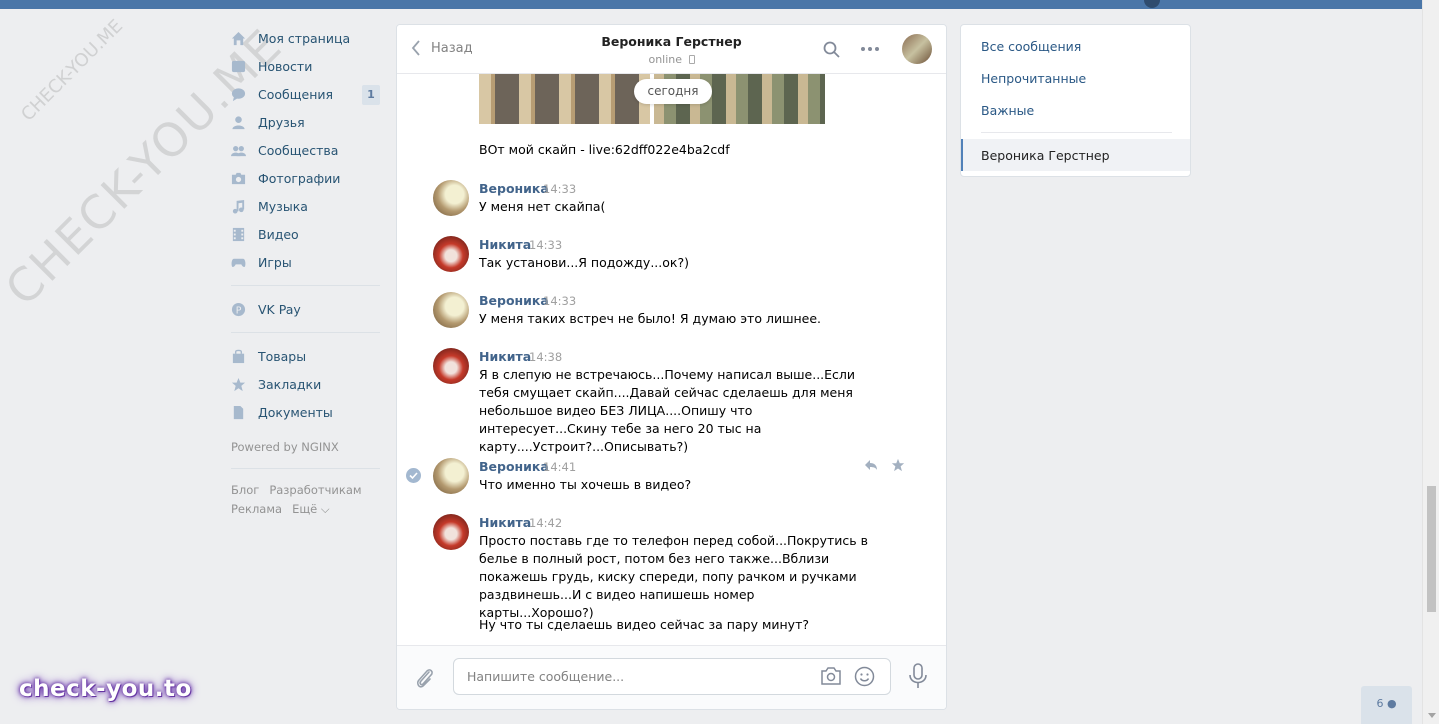  I want to click on back-label: Назад, so click(452, 48).